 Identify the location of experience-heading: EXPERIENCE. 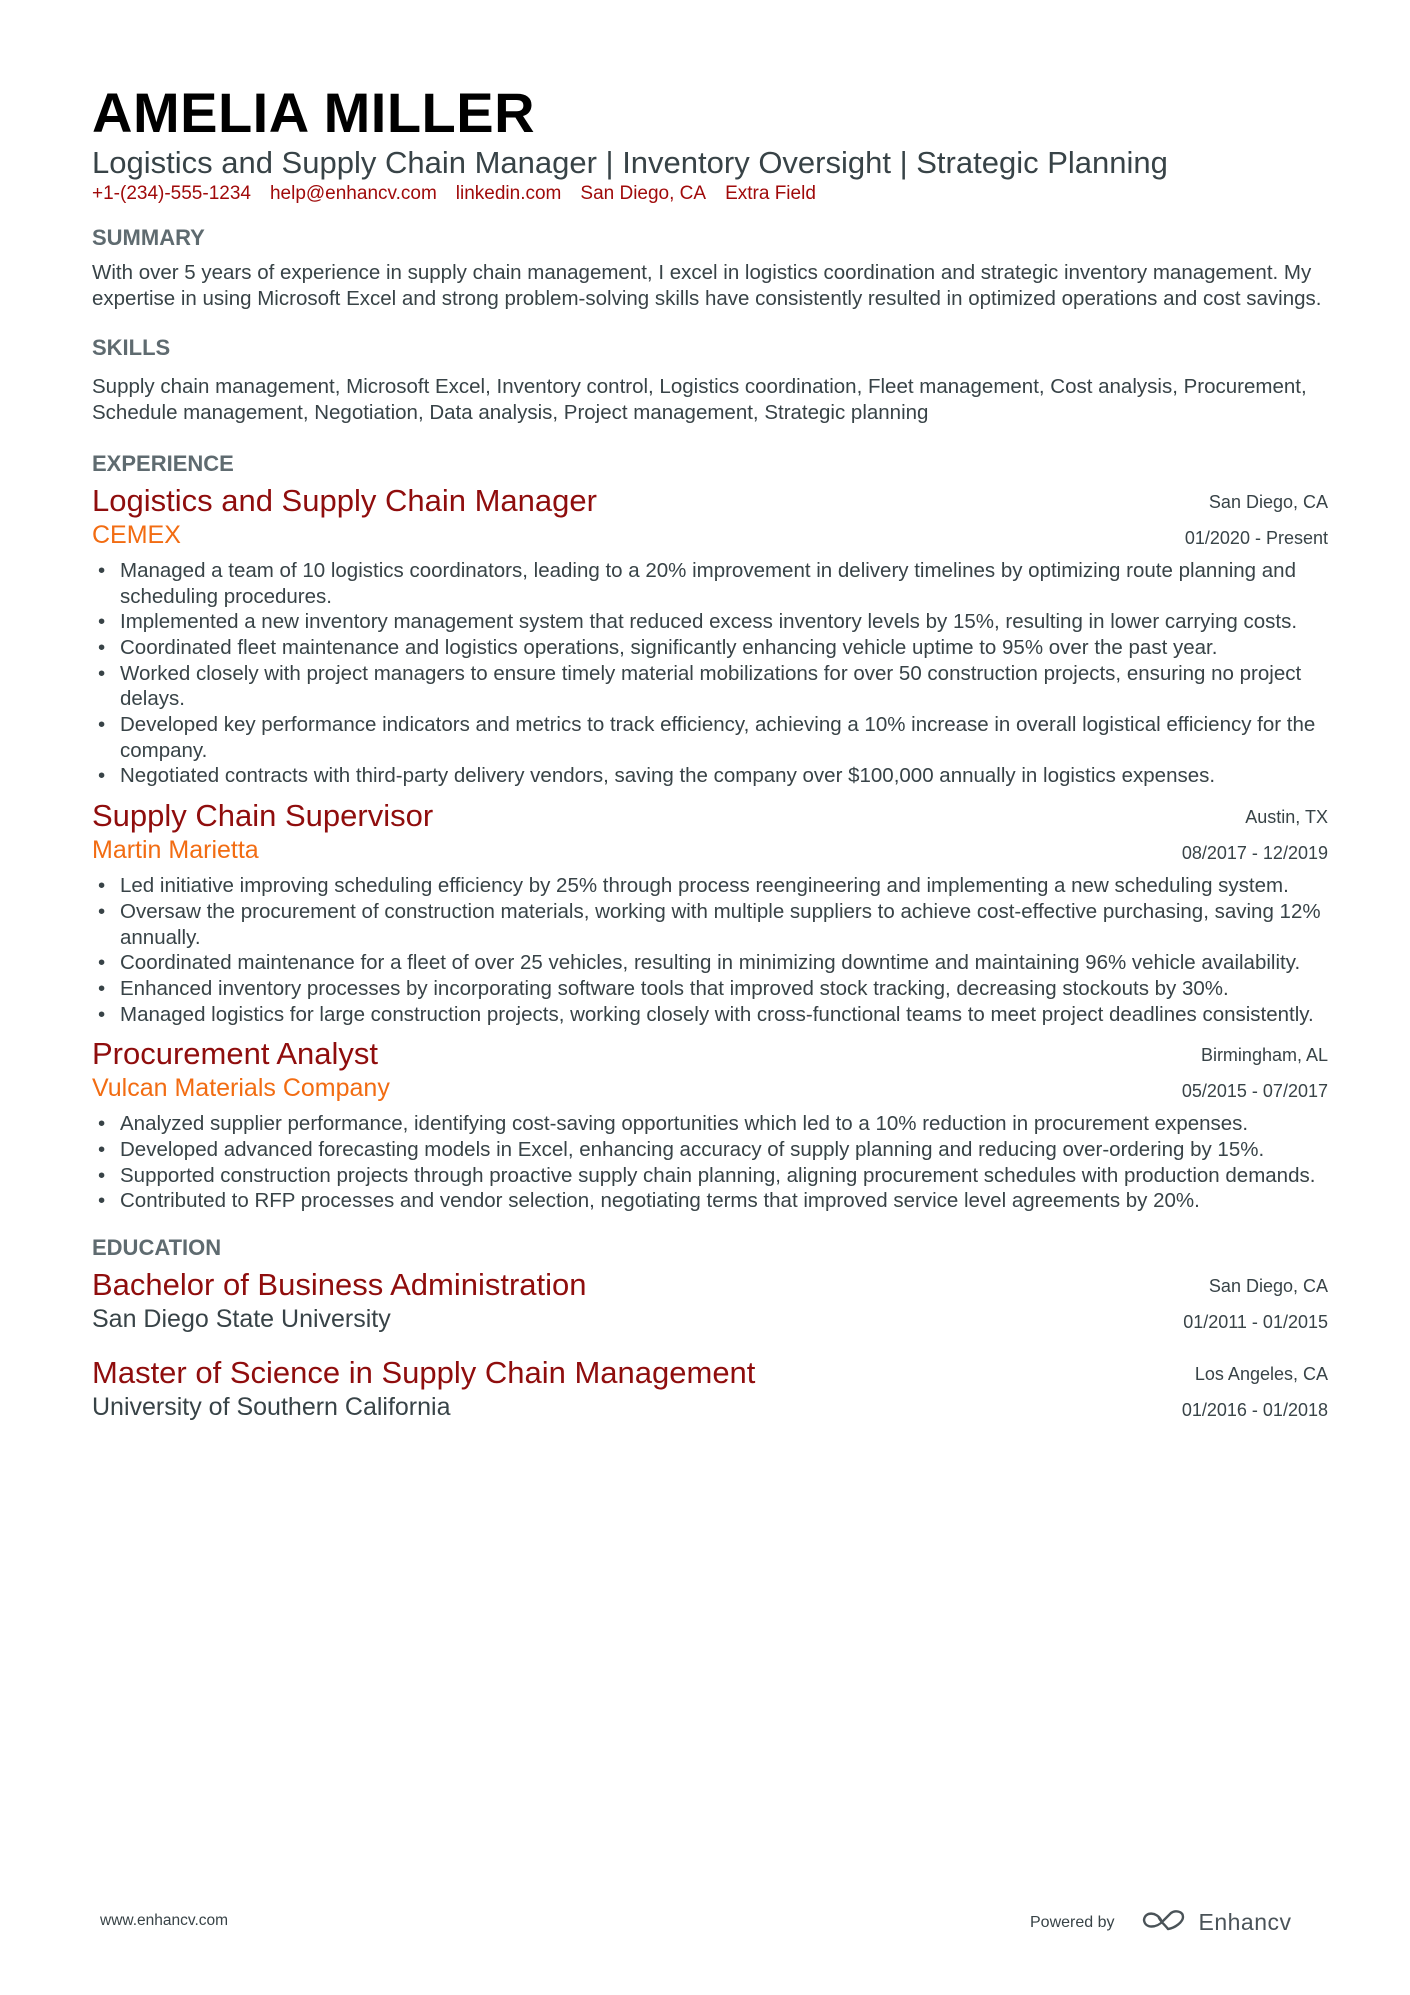
(163, 463).